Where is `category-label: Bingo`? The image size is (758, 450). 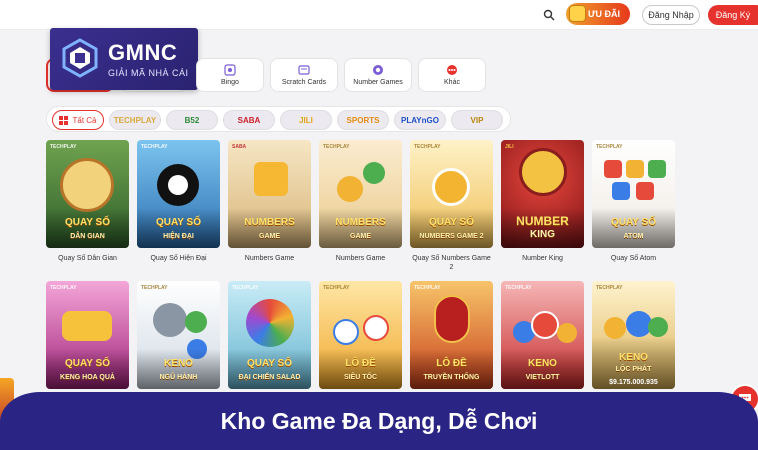 category-label: Bingo is located at coordinates (230, 82).